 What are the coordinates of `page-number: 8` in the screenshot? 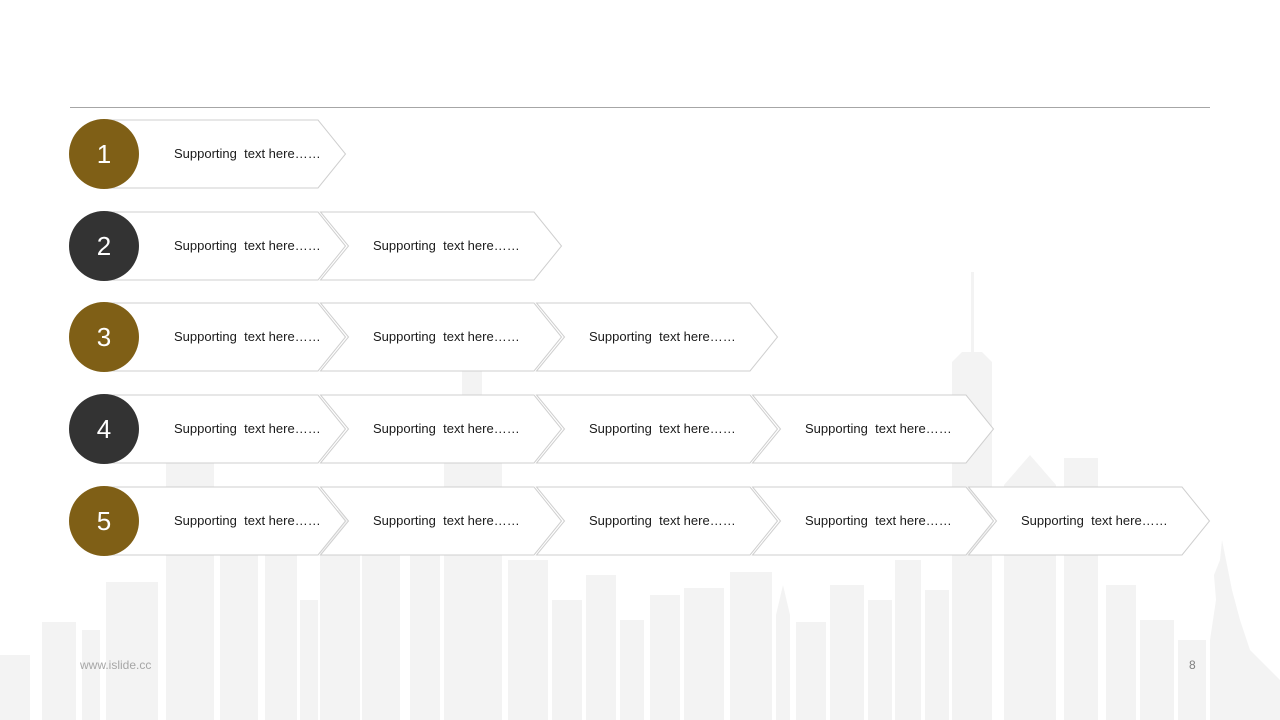 It's located at (1192, 665).